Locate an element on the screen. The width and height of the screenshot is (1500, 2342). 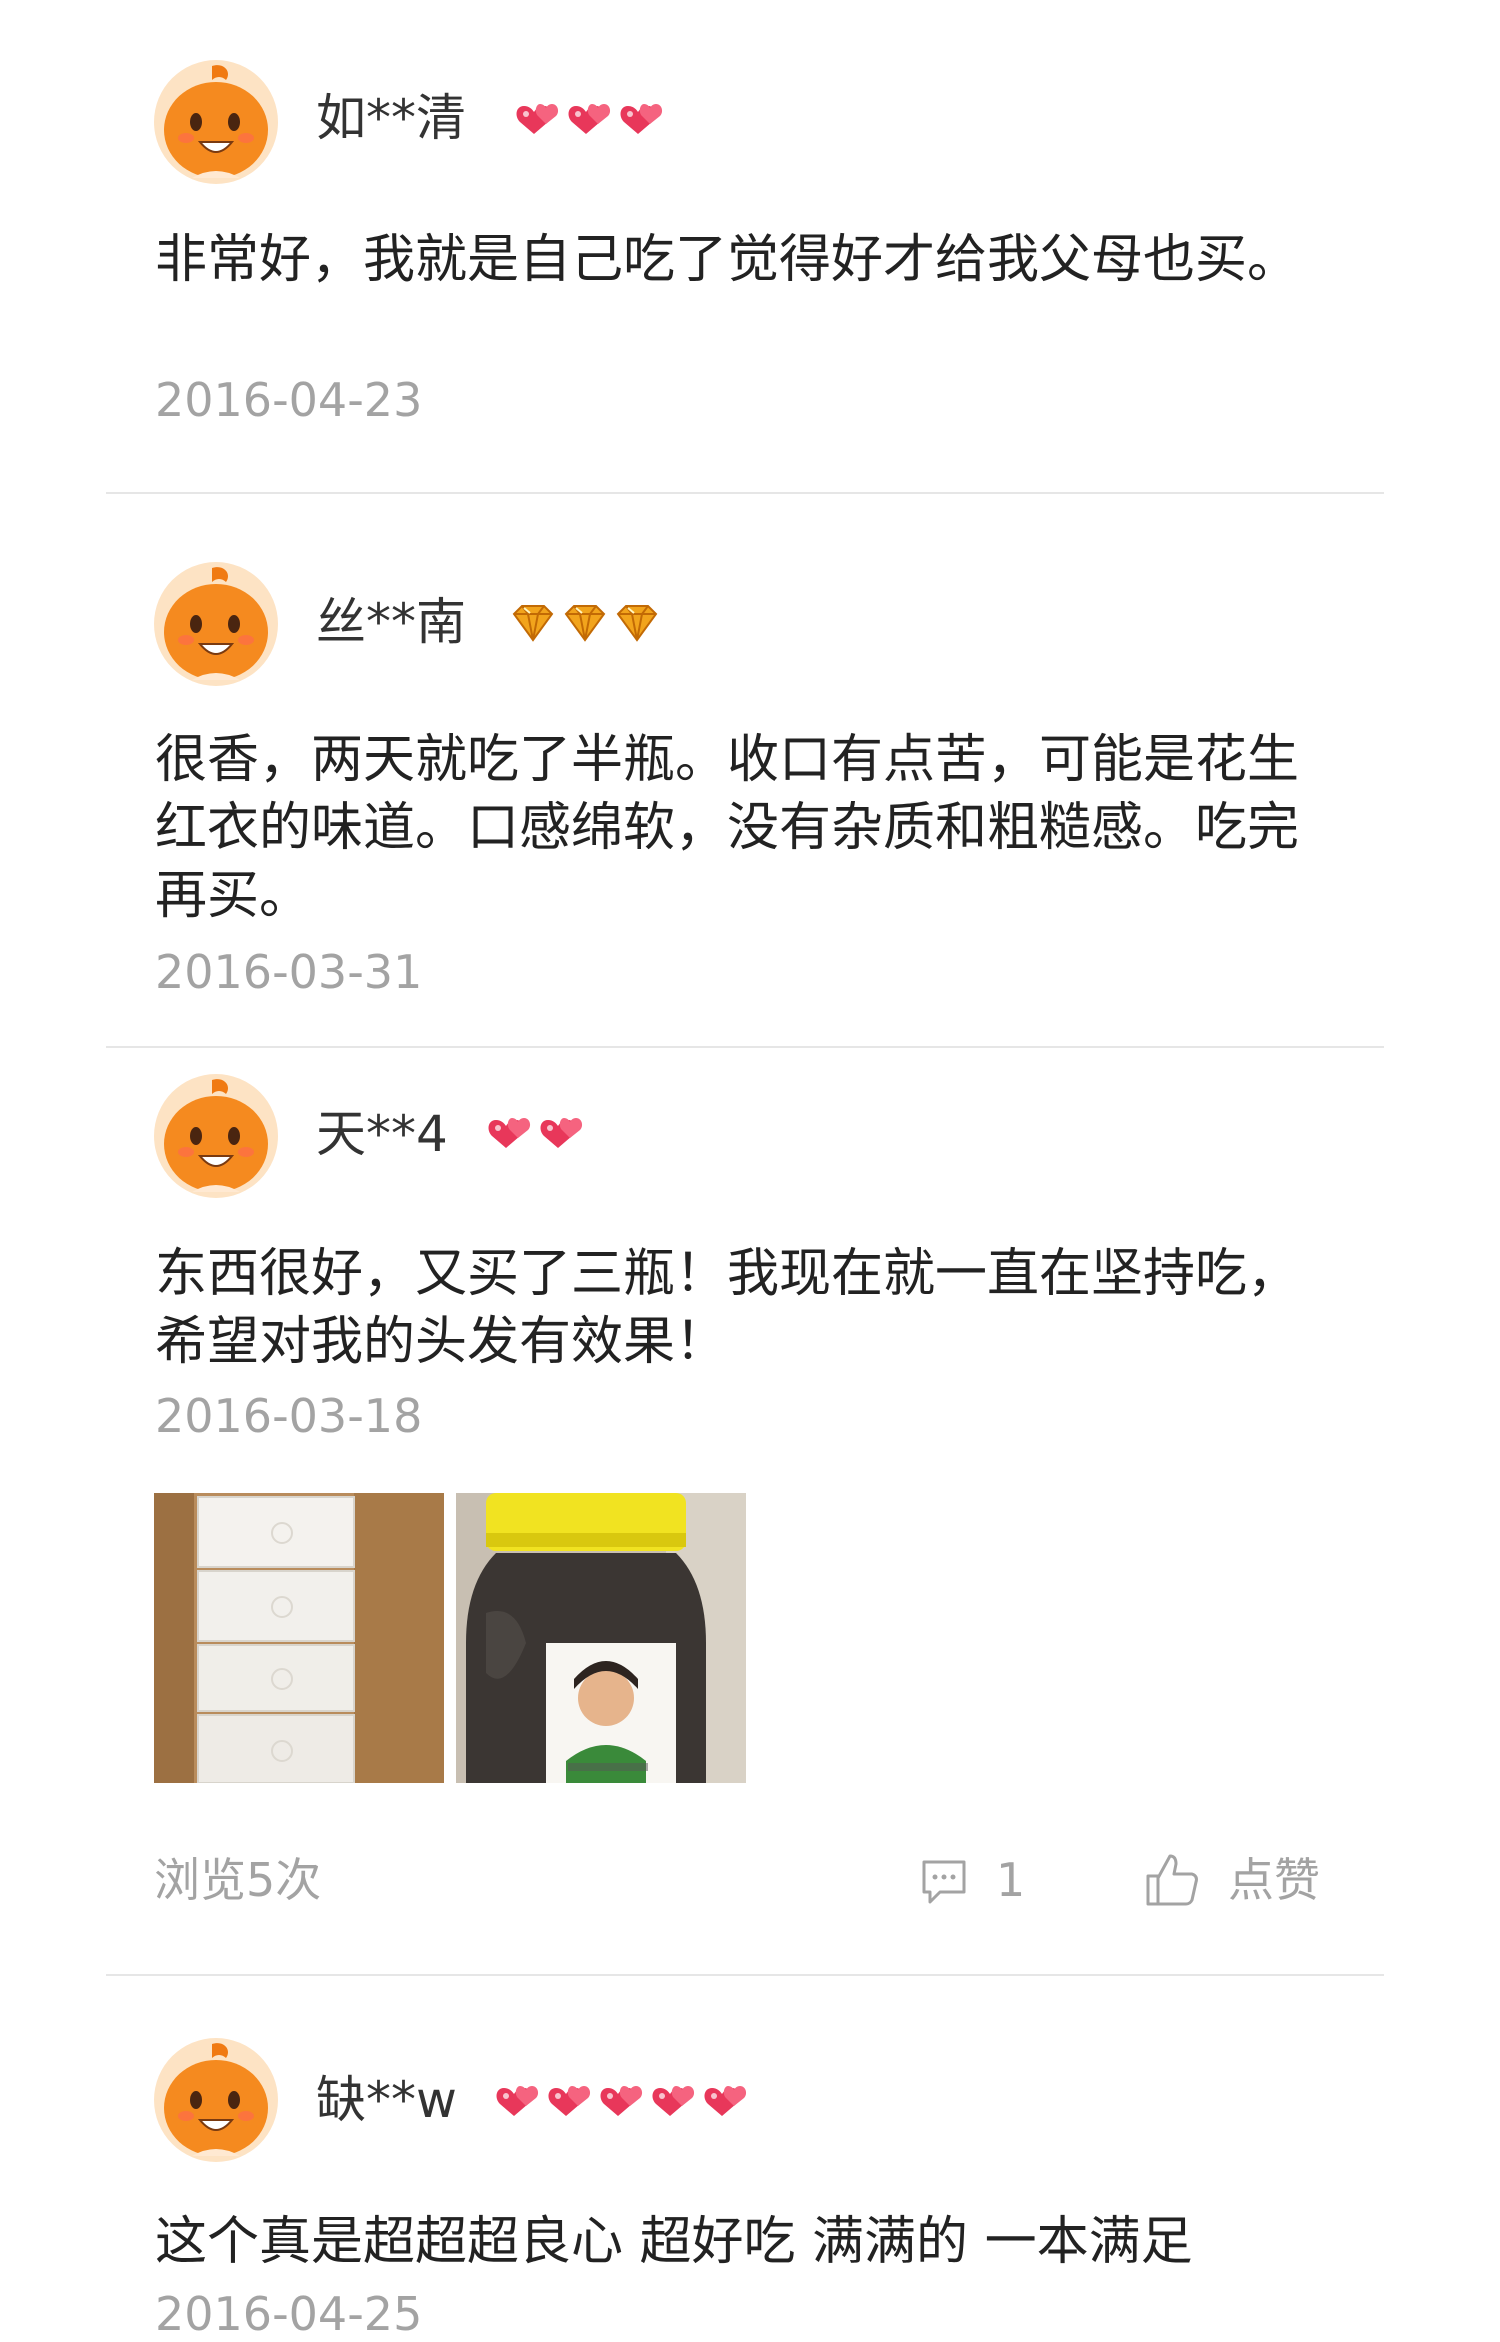
review-photo-jar is located at coordinates (601, 1638).